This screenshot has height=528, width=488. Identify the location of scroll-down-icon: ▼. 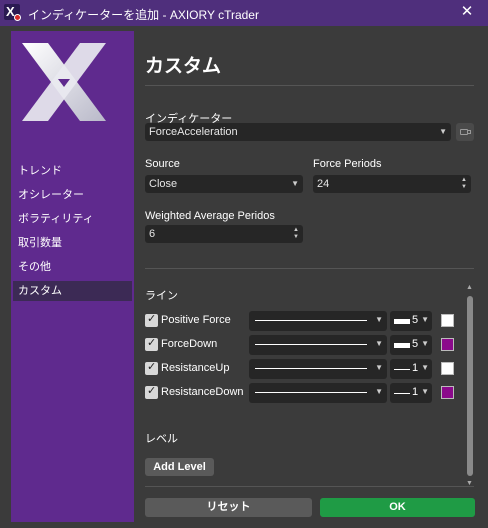
(469, 483).